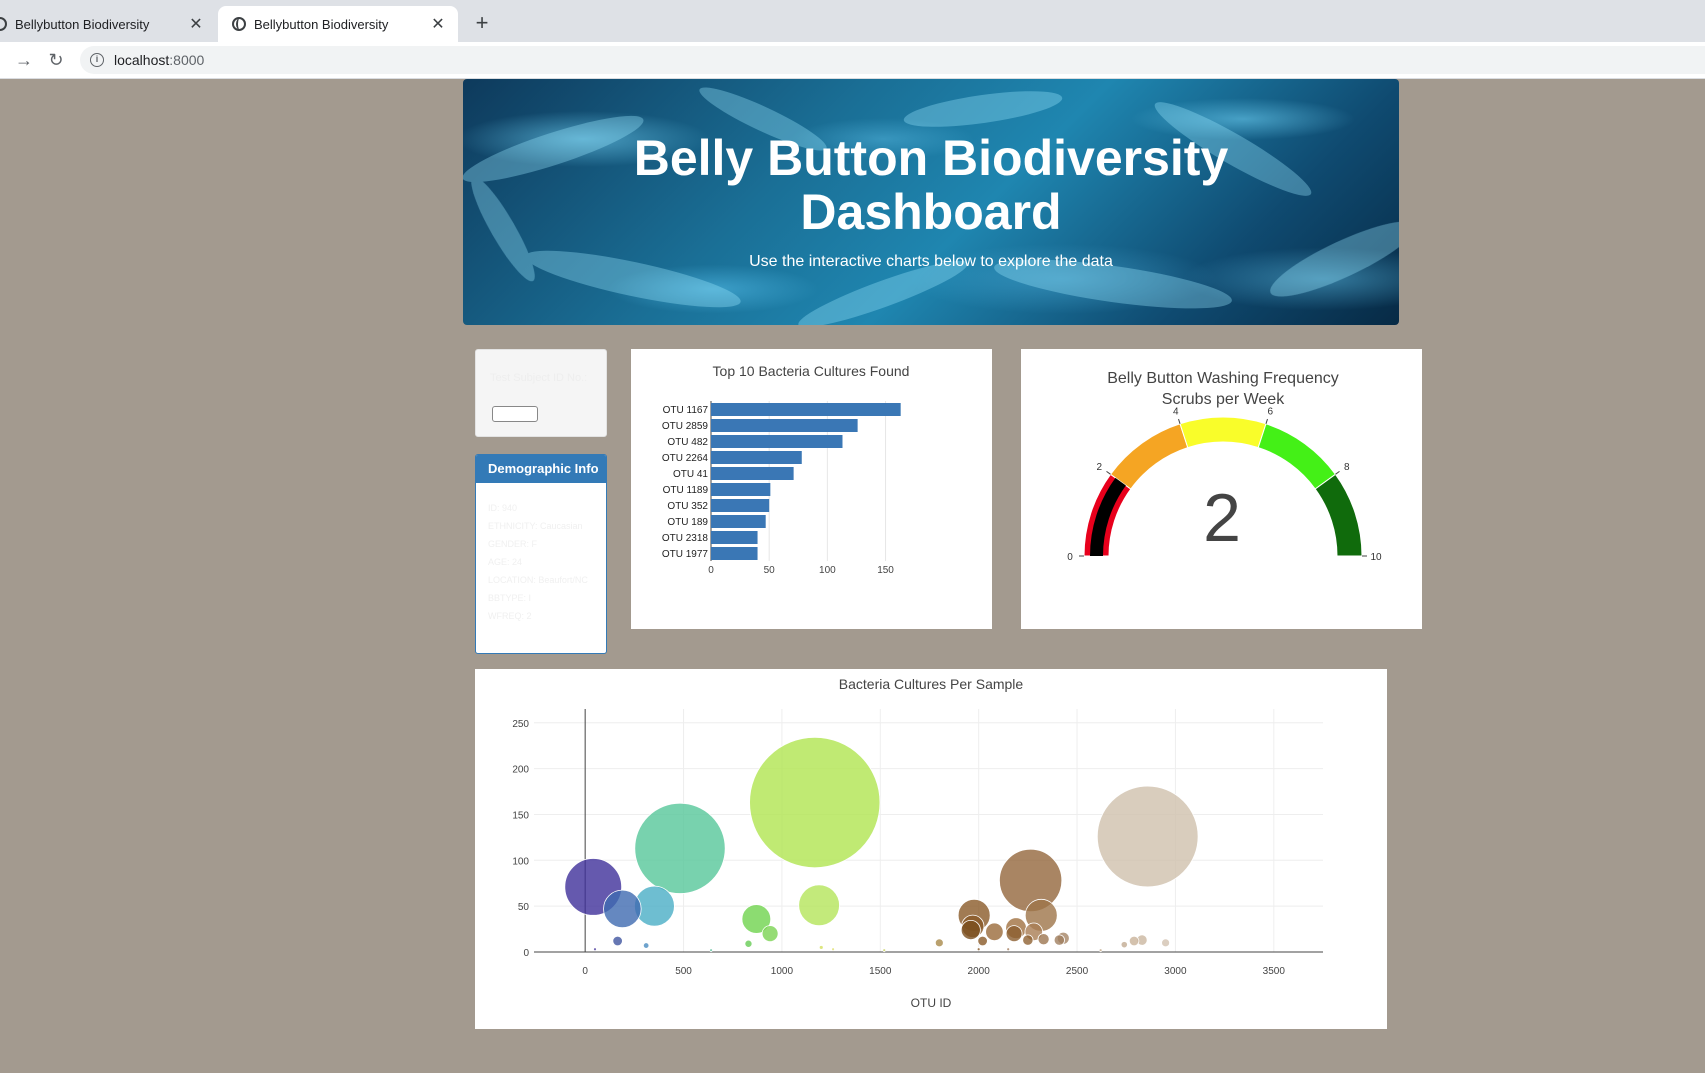  I want to click on bubble-x-tick-label: 2000, so click(979, 971).